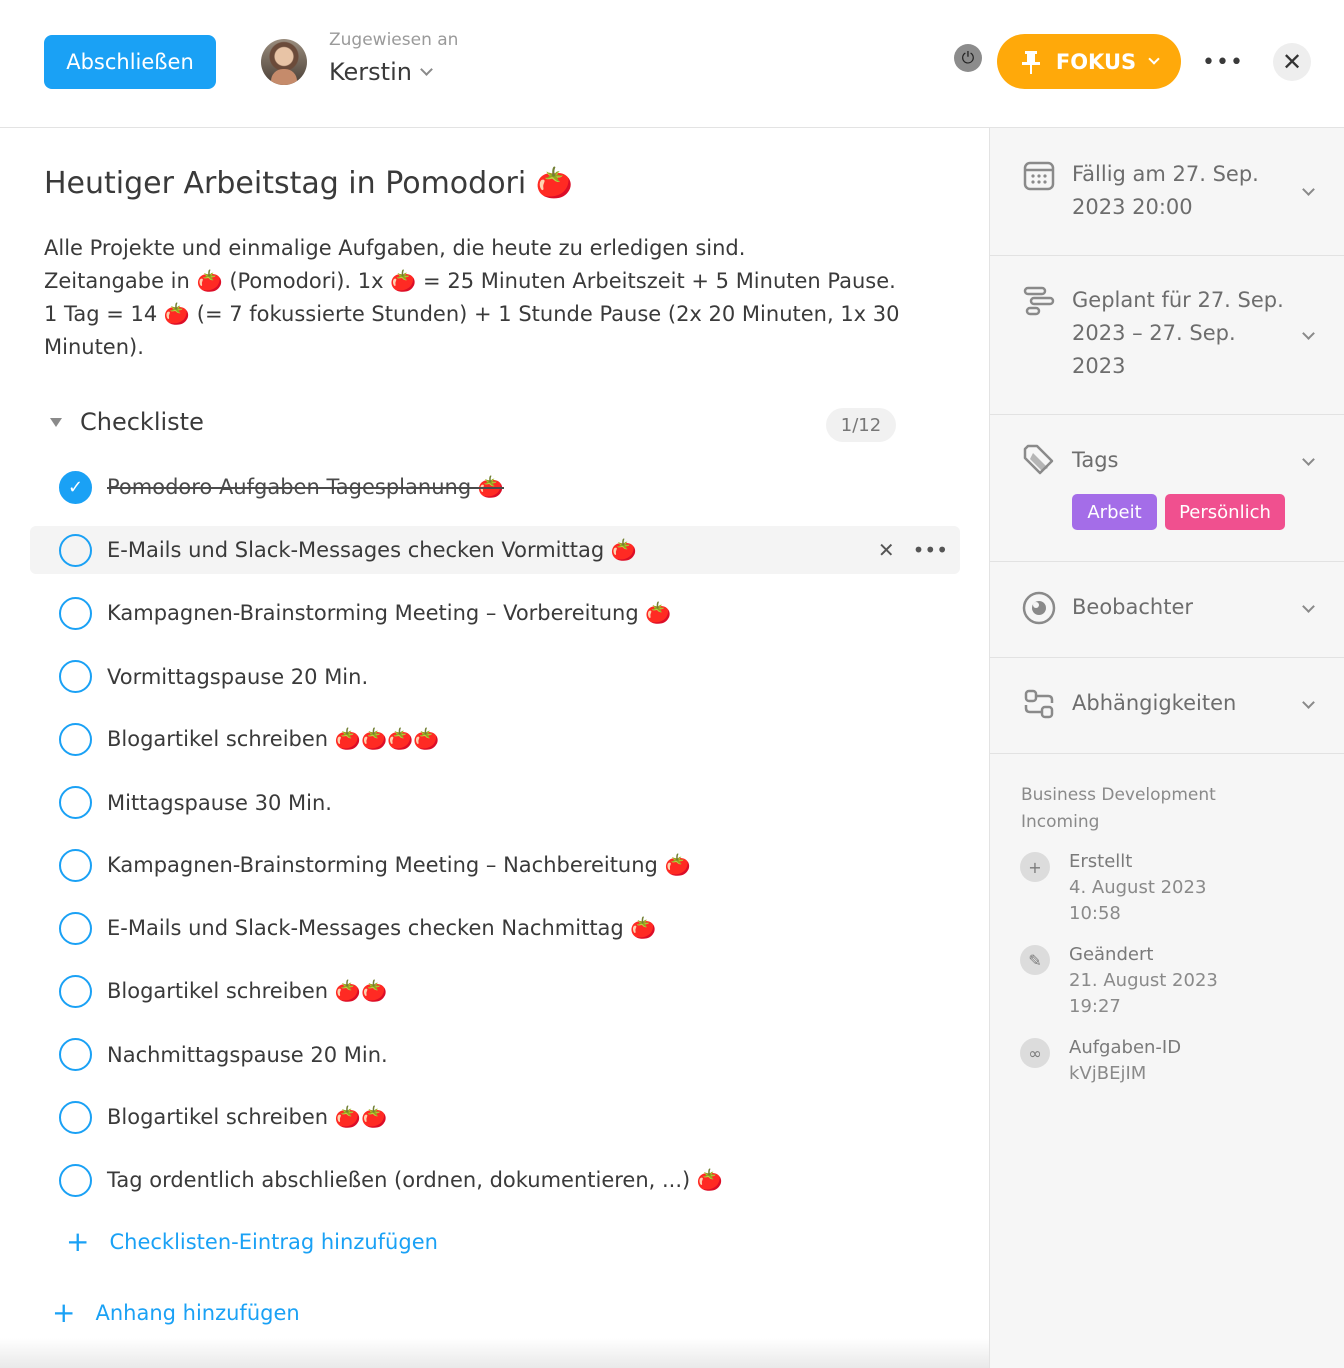  Describe the element at coordinates (1039, 608) in the screenshot. I see `eye-icon` at that location.